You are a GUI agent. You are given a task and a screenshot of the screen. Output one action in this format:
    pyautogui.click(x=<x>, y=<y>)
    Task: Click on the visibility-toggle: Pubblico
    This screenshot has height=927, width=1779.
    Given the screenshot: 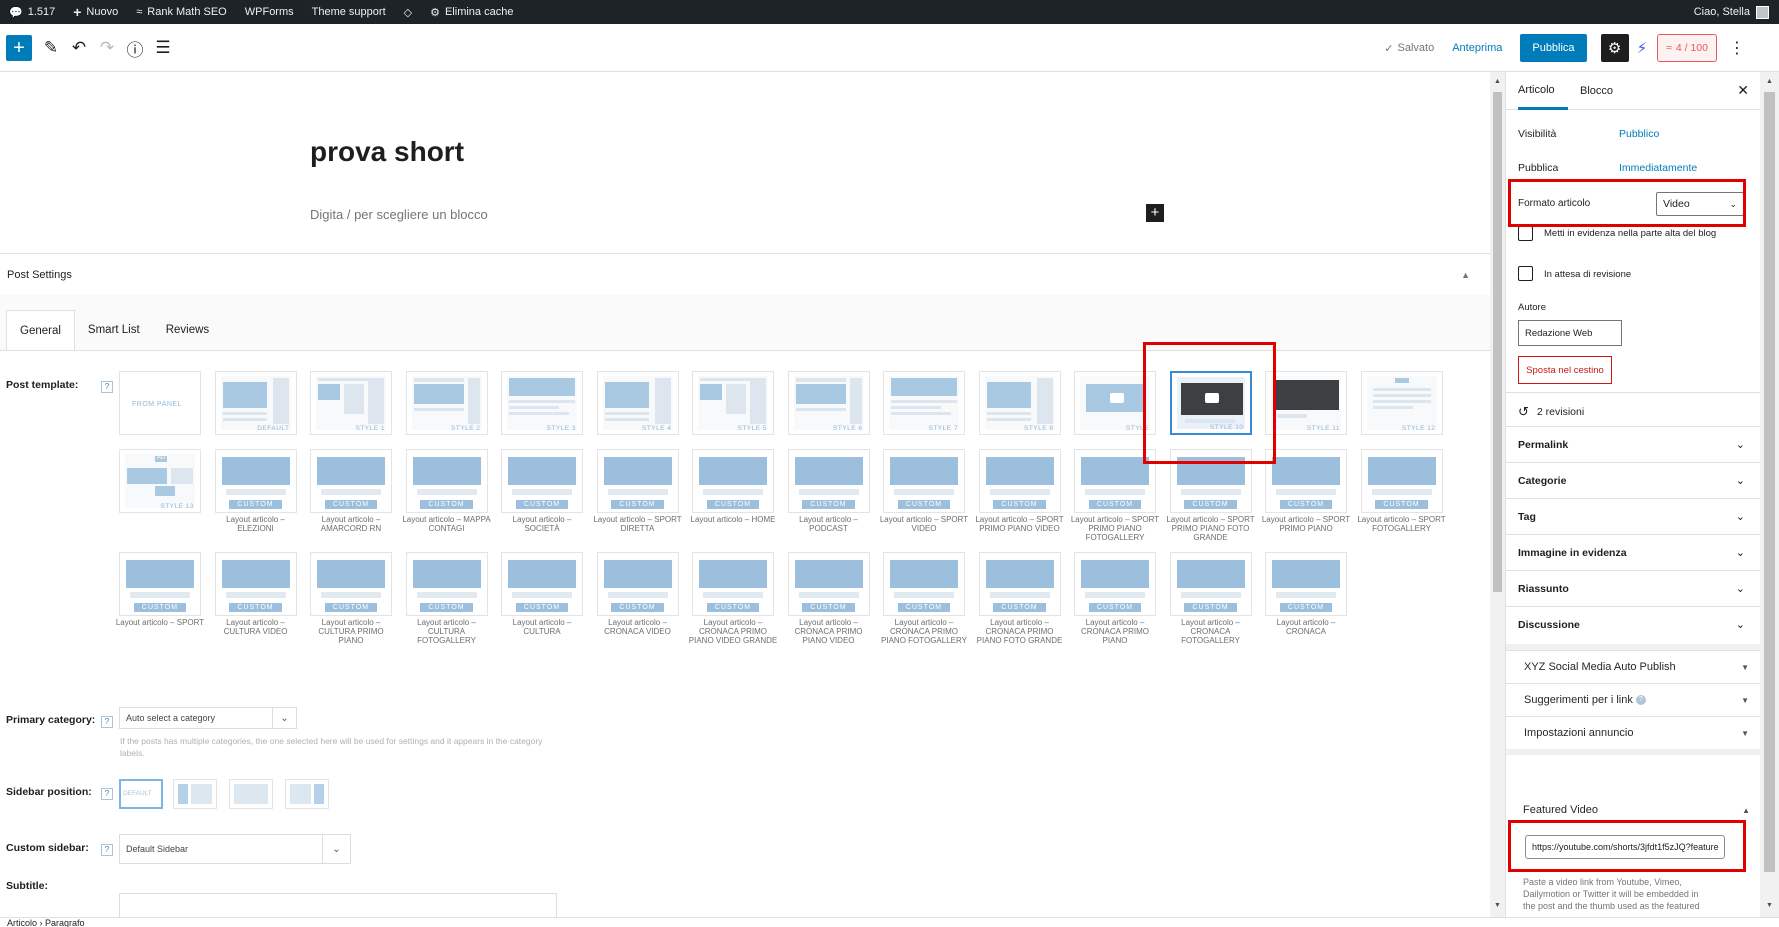 What is the action you would take?
    pyautogui.click(x=1639, y=134)
    